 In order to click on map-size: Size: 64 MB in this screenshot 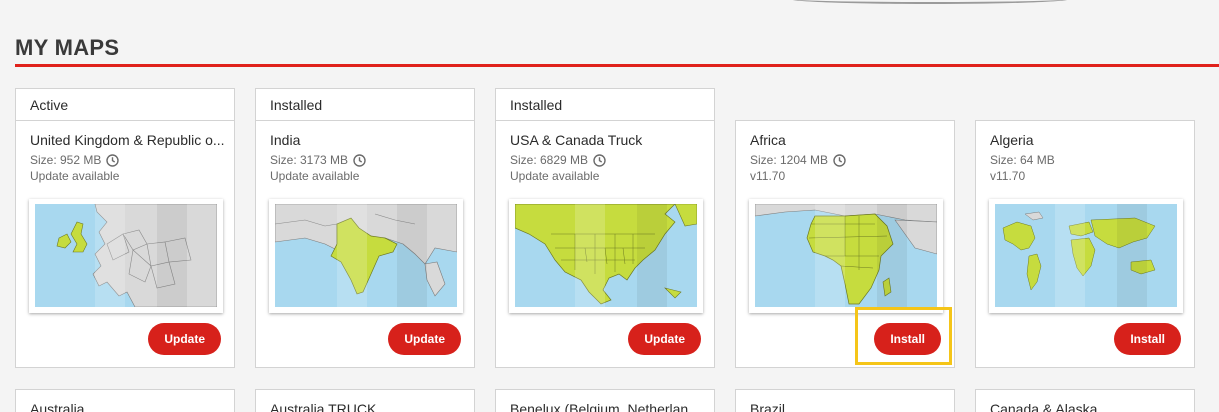, I will do `click(1022, 160)`.